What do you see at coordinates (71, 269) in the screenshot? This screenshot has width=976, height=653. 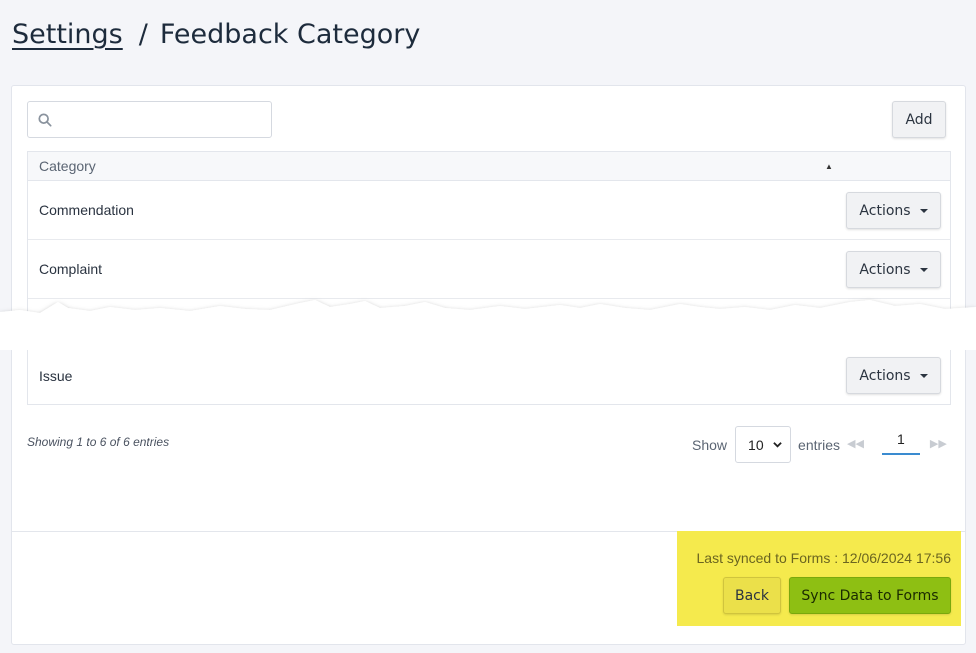 I see `category-name: Complaint` at bounding box center [71, 269].